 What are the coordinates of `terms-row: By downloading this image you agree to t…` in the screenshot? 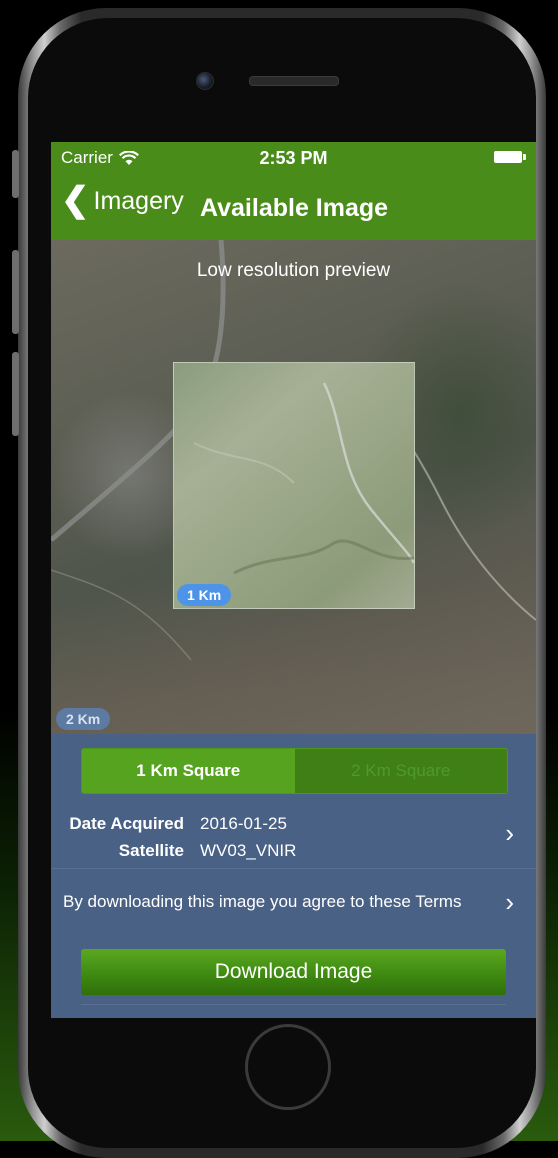 It's located at (293, 903).